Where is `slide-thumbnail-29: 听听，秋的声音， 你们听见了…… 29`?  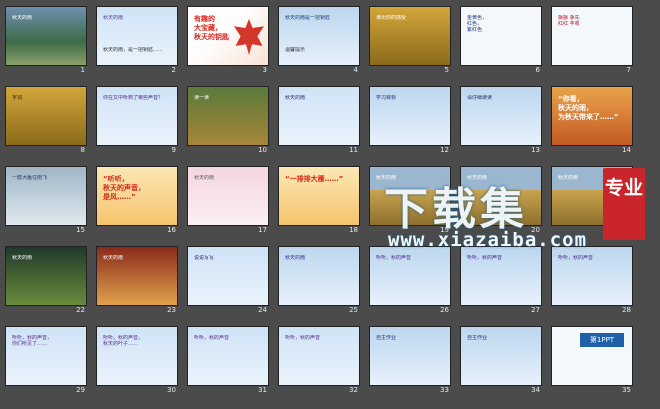
slide-thumbnail-29: 听听，秋的声音， 你们听见了…… 29 is located at coordinates (46, 360).